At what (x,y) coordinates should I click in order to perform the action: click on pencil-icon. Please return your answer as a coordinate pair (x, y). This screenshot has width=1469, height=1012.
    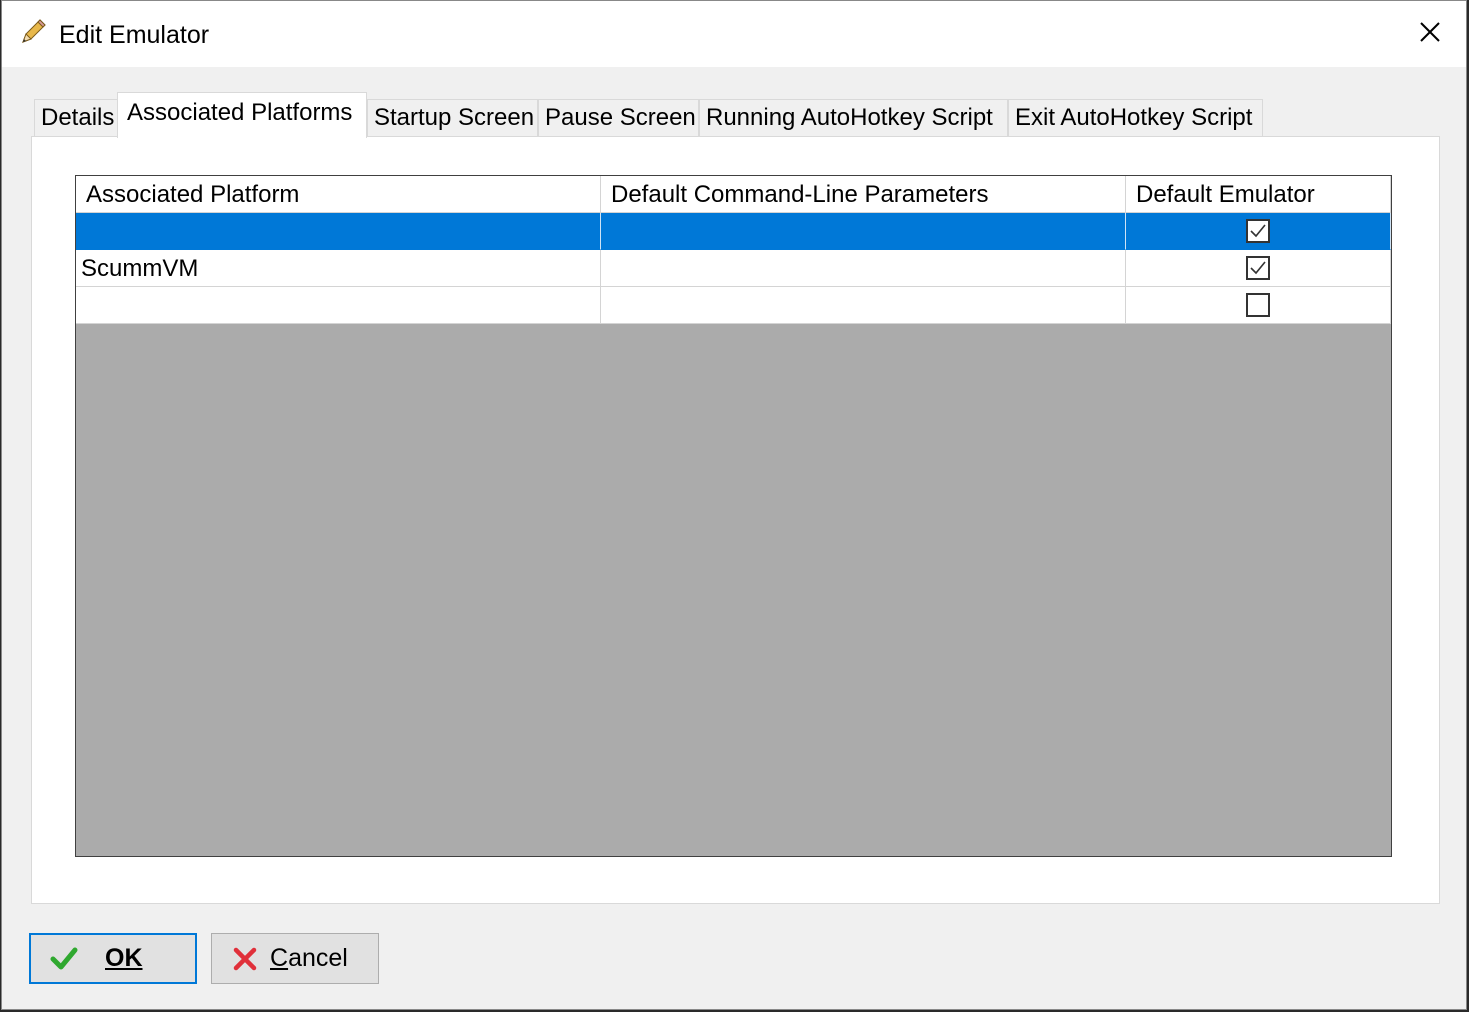
    Looking at the image, I should click on (33, 32).